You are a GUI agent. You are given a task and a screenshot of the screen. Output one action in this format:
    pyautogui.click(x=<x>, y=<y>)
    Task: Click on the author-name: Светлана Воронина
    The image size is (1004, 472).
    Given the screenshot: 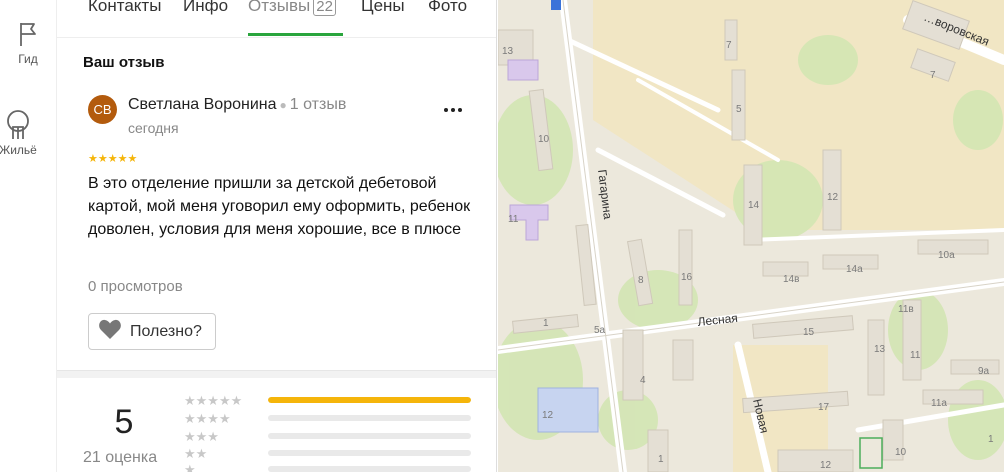 What is the action you would take?
    pyautogui.click(x=202, y=104)
    